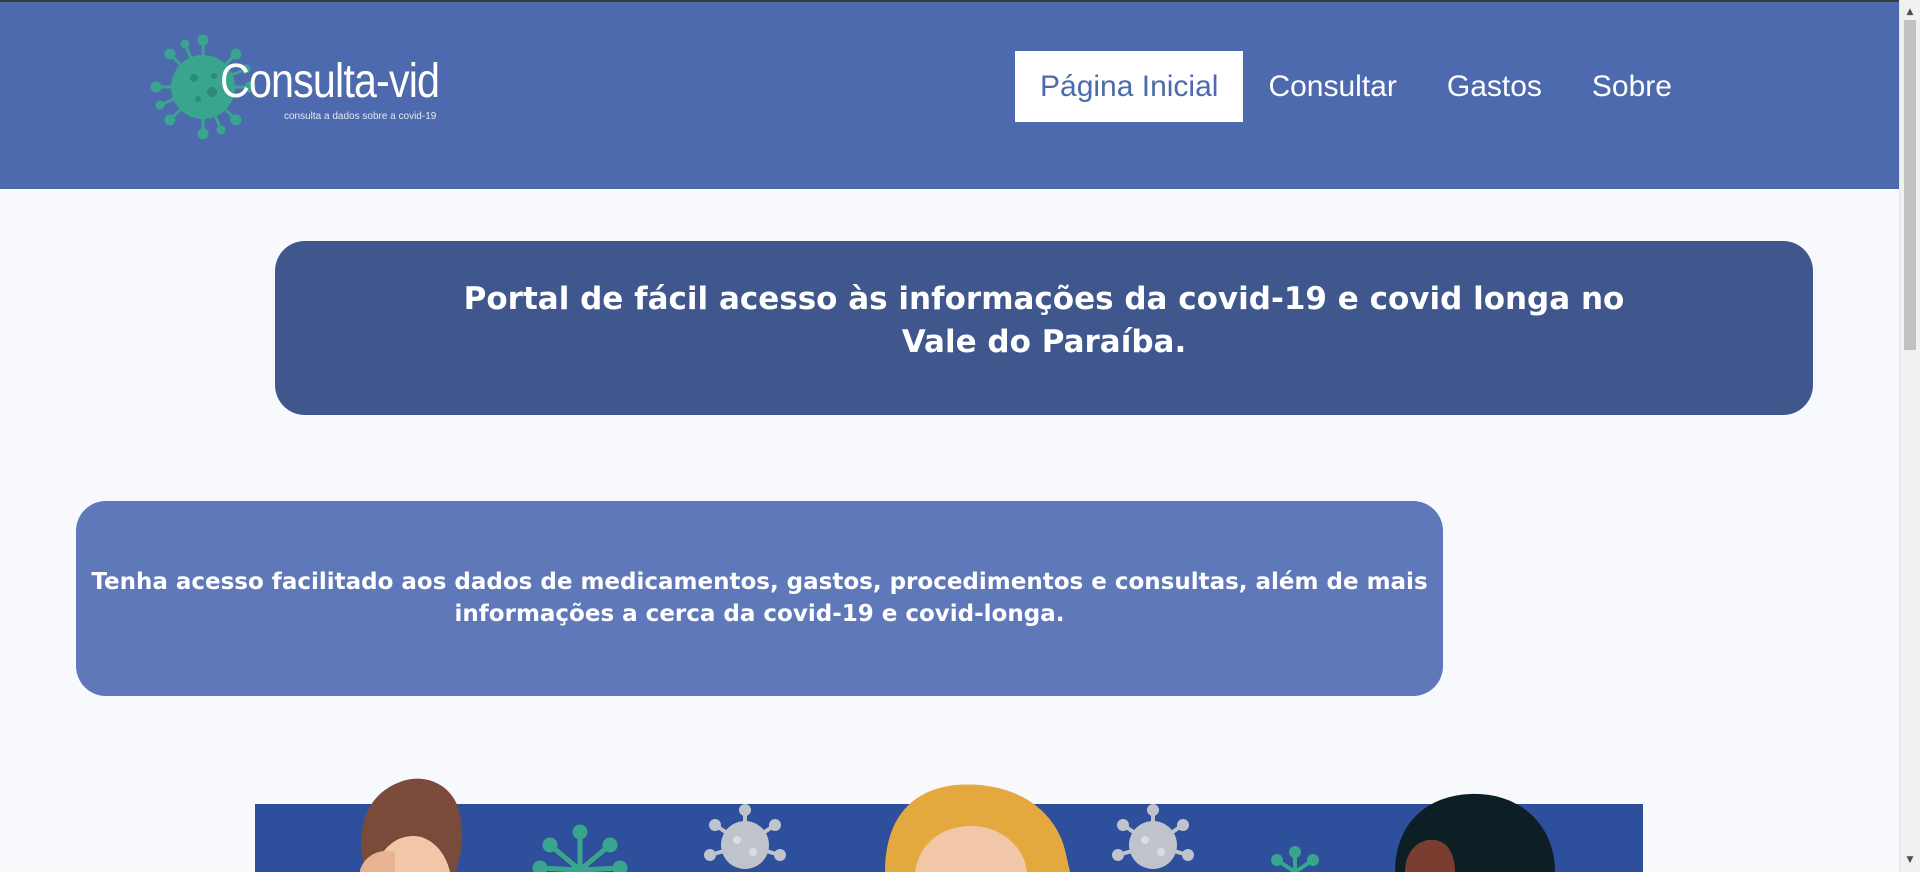 The height and width of the screenshot is (872, 1920). What do you see at coordinates (977, 828) in the screenshot?
I see `person-center-illustration` at bounding box center [977, 828].